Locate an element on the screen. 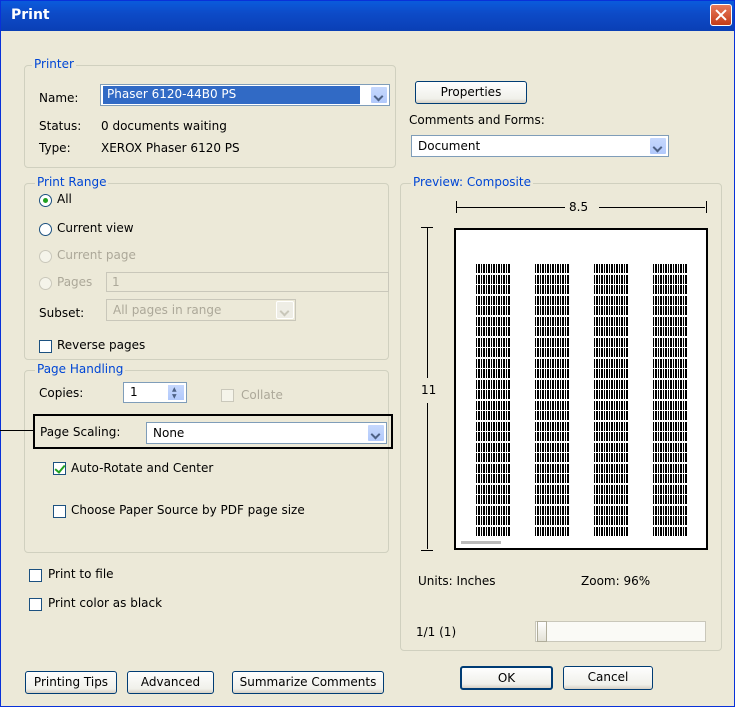  window-title: Print is located at coordinates (30, 15).